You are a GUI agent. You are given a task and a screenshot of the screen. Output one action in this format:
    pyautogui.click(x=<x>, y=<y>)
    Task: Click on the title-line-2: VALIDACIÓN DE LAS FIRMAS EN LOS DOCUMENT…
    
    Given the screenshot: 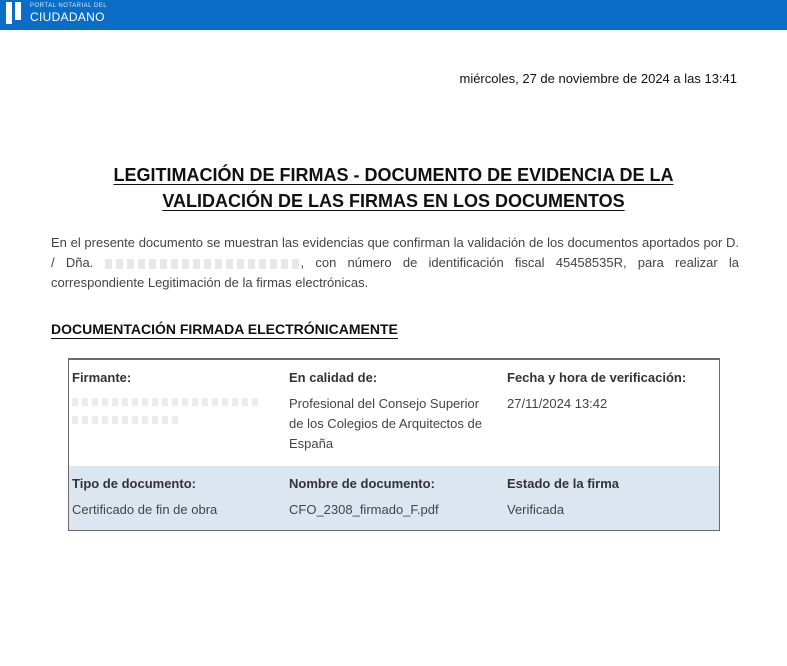 What is the action you would take?
    pyautogui.click(x=393, y=201)
    